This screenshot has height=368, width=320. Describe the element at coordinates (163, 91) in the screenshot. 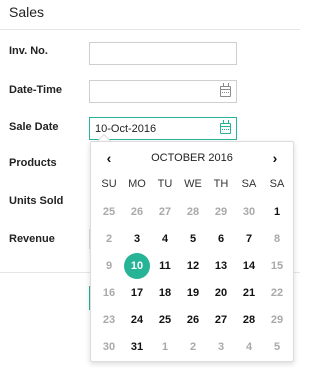

I see `date-time-field` at that location.